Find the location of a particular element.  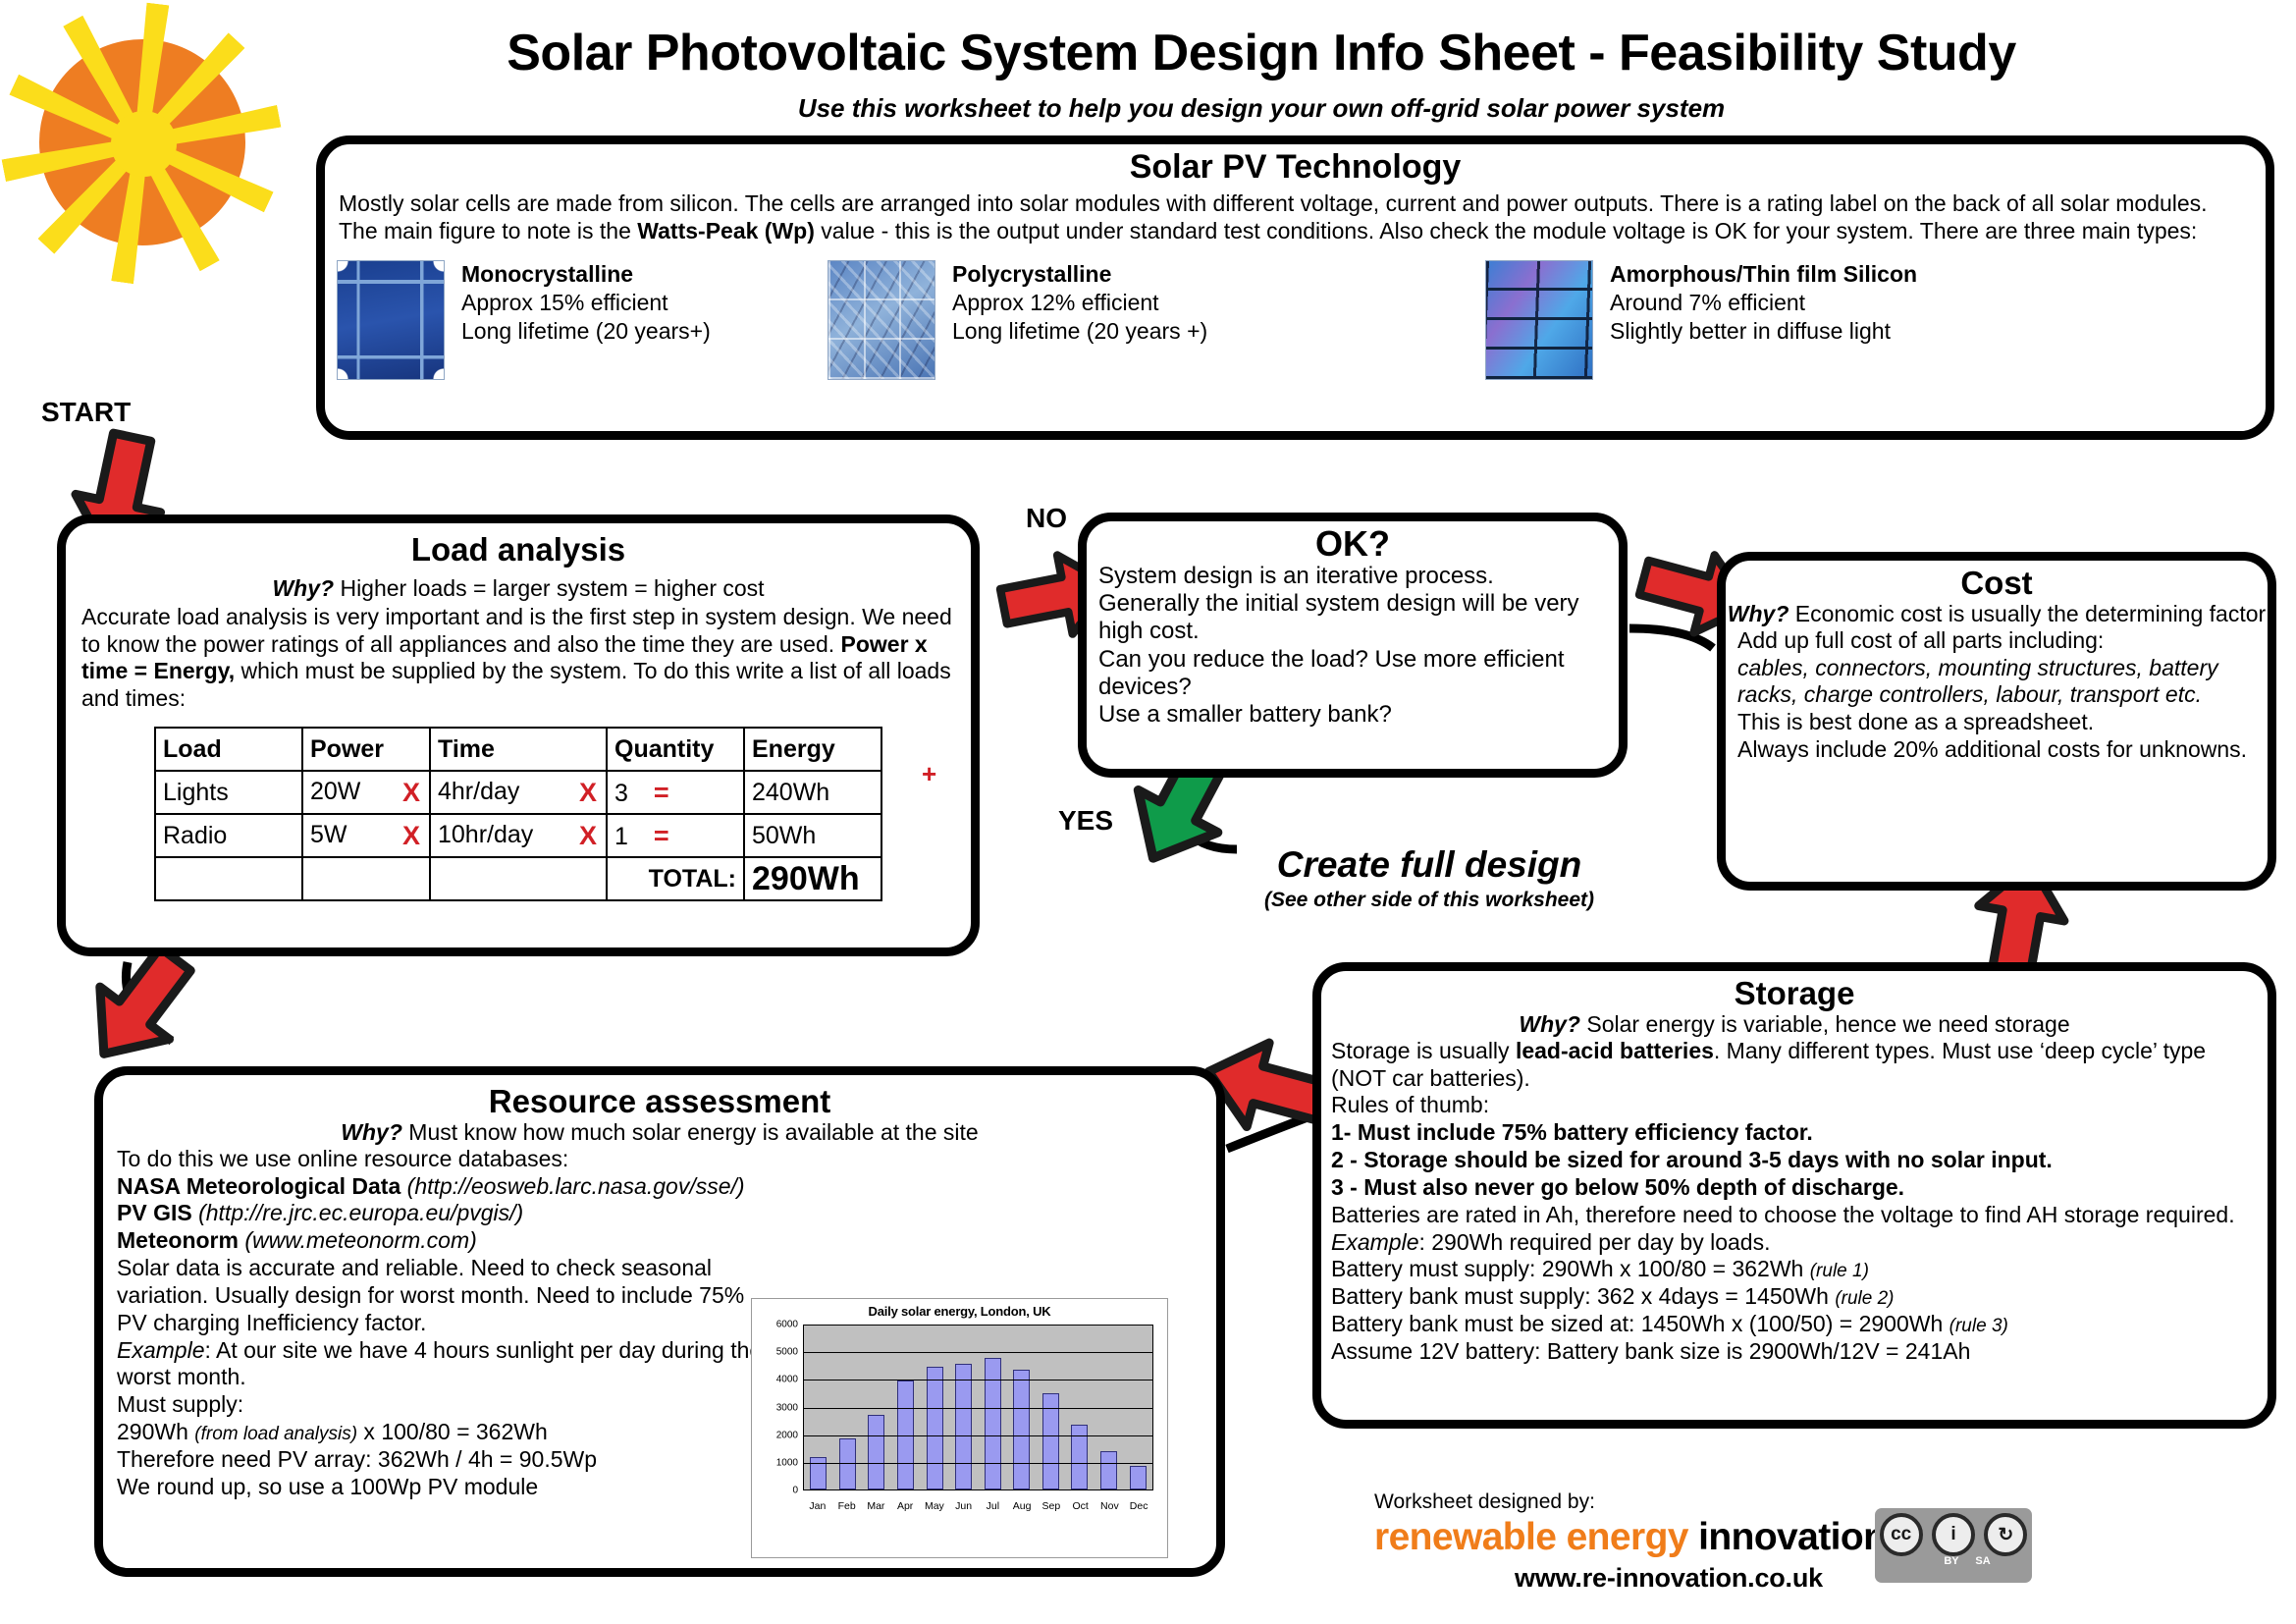

pv-type-lifetime: Long lifetime (20 years+) is located at coordinates (586, 331).